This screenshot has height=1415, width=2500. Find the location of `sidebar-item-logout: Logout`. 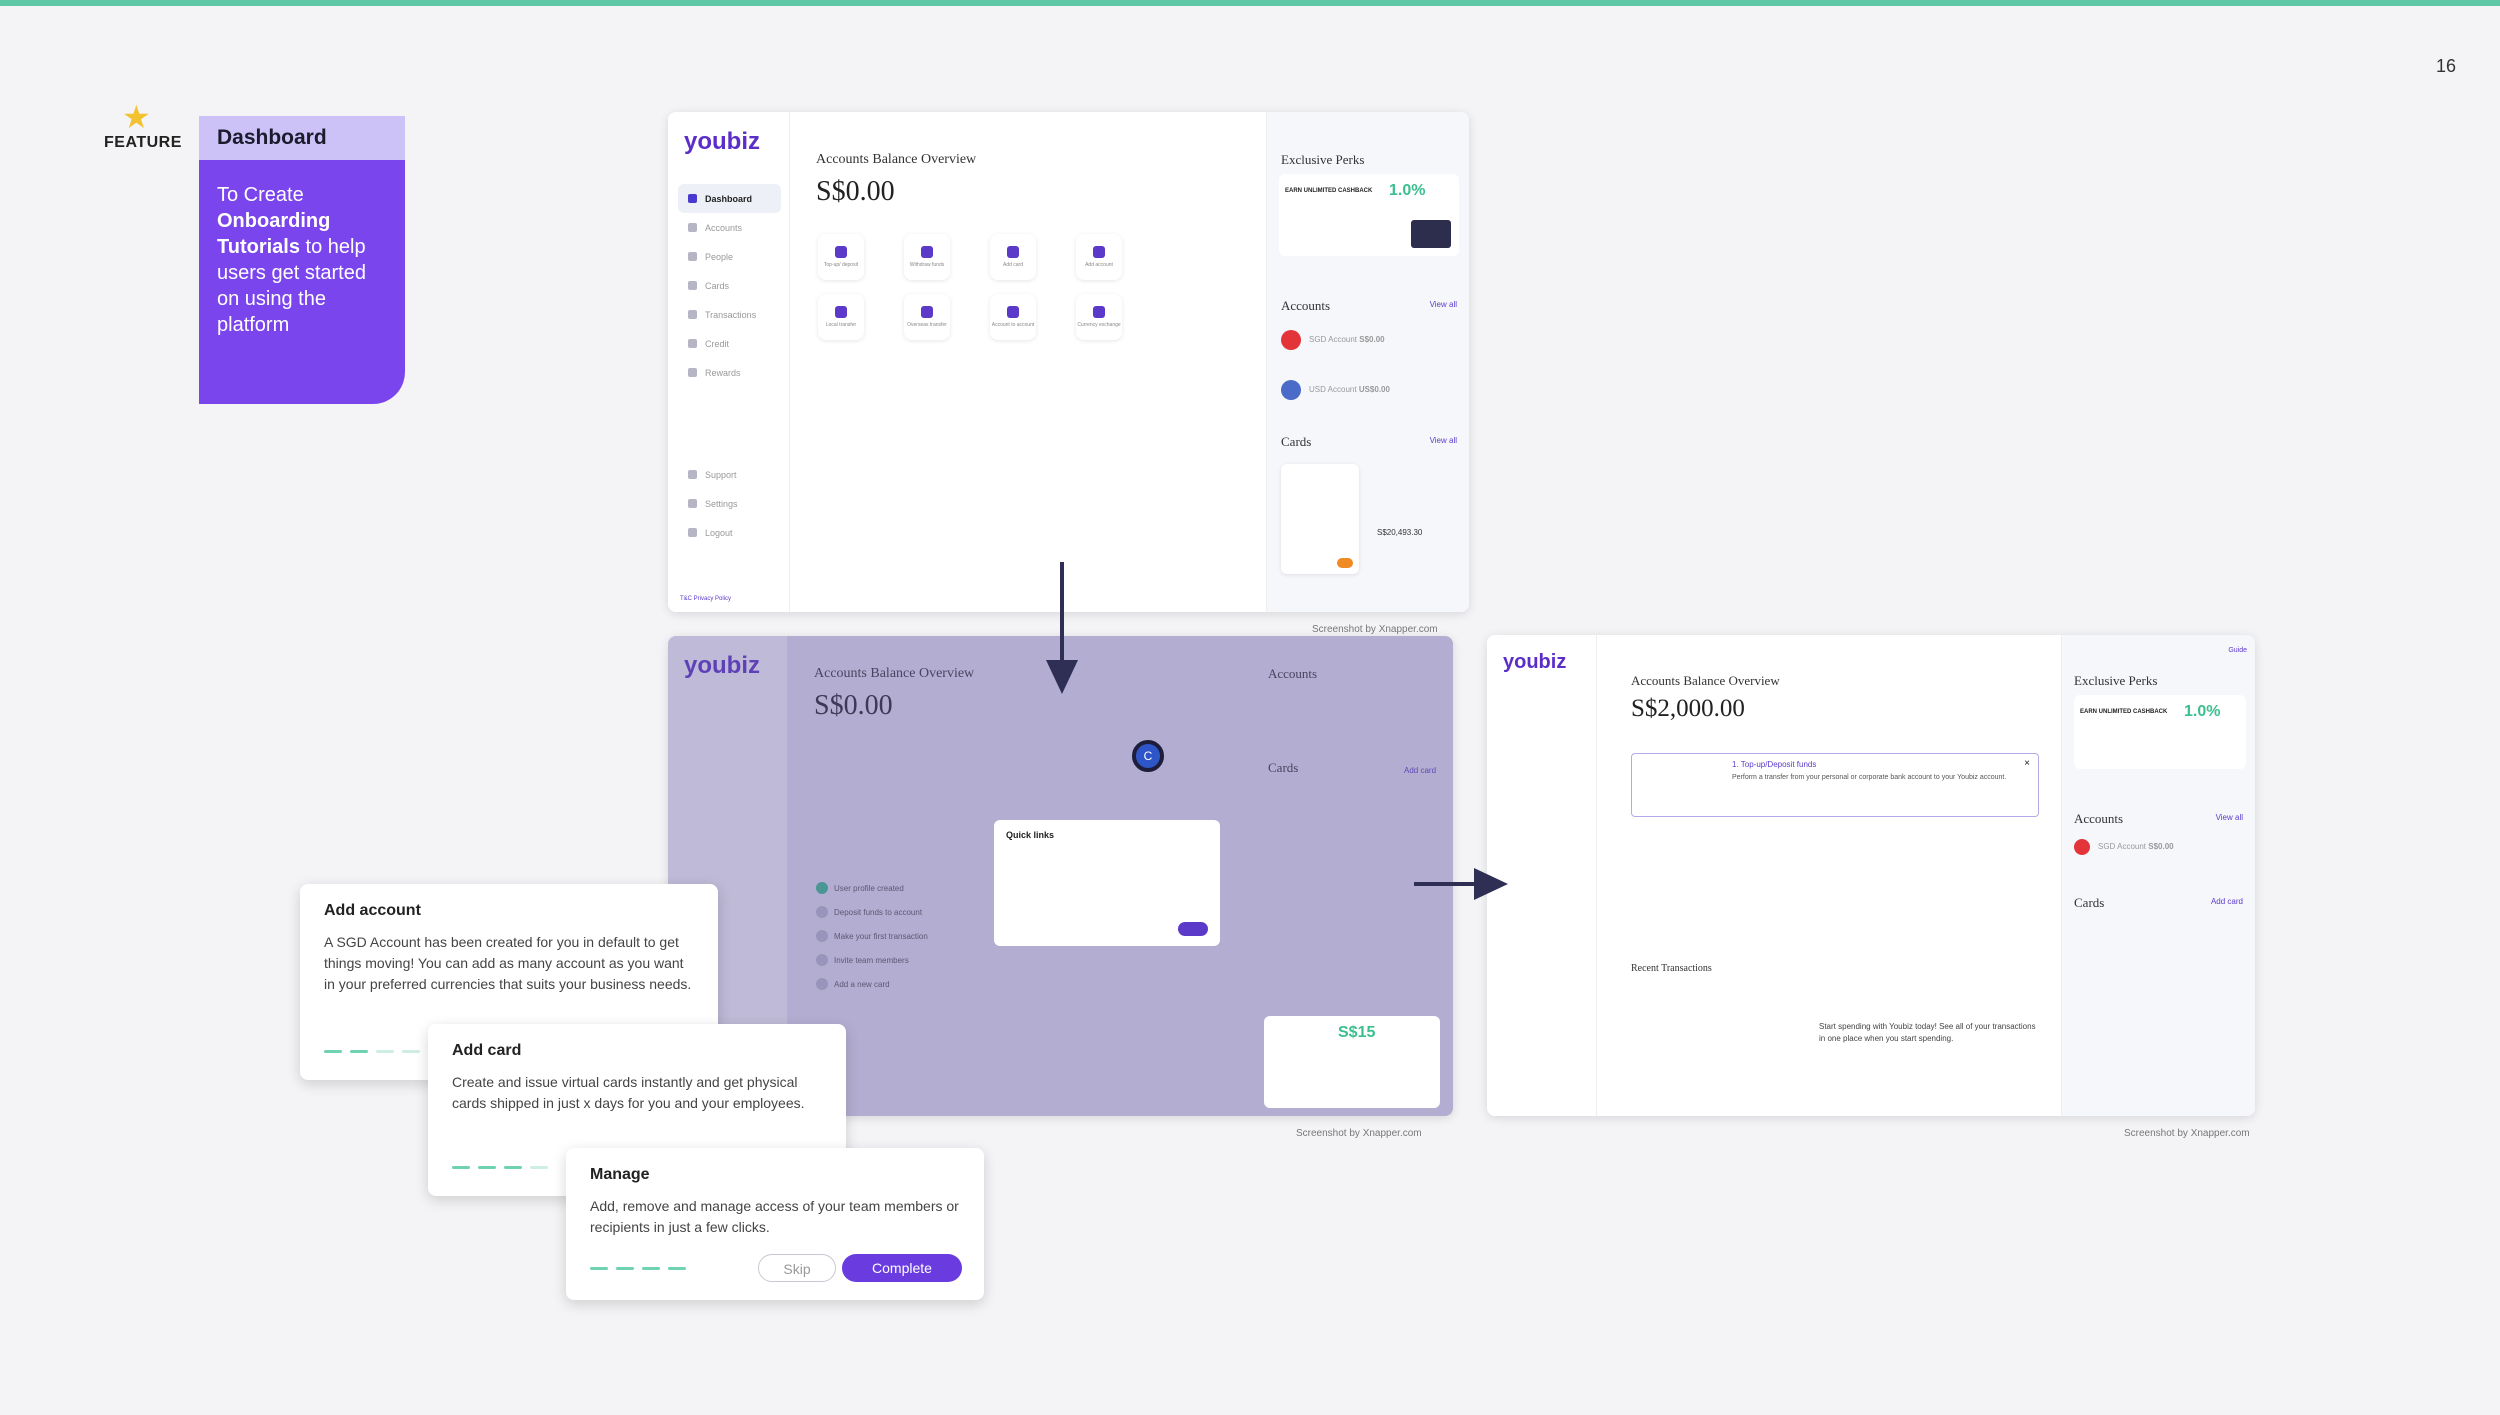

sidebar-item-logout: Logout is located at coordinates (729, 532).